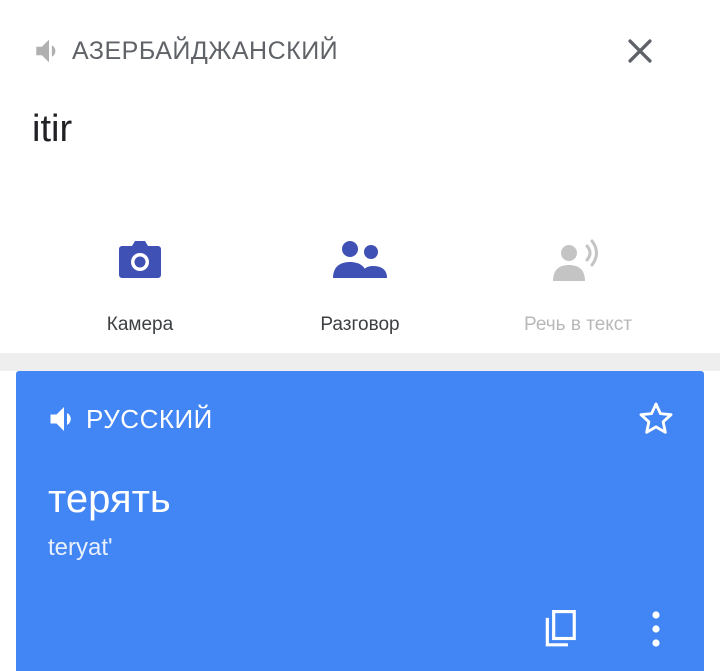 The height and width of the screenshot is (671, 720). What do you see at coordinates (205, 51) in the screenshot?
I see `source-language: АЗЕРБАЙДЖАНСКИЙ` at bounding box center [205, 51].